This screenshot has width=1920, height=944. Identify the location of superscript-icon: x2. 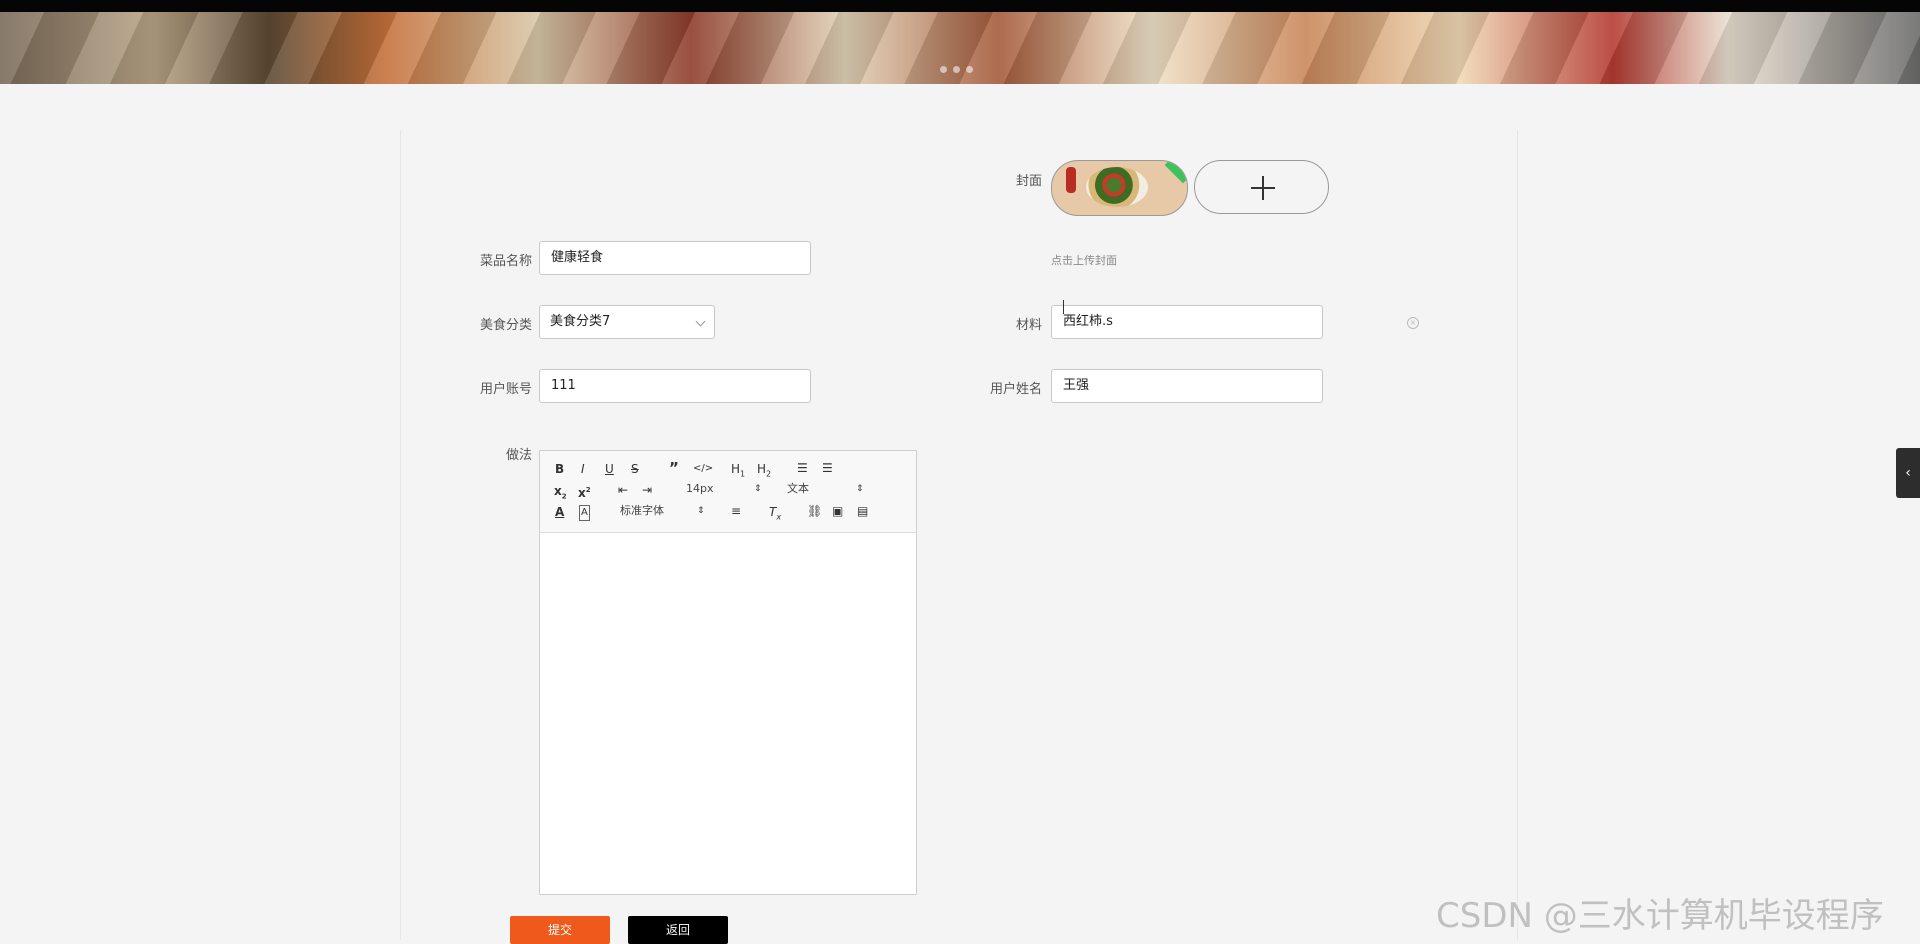
(584, 491).